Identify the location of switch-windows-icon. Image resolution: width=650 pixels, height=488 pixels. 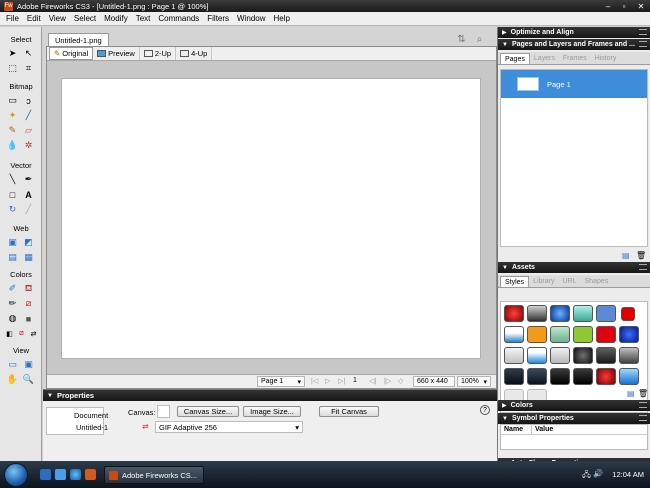
(60, 474).